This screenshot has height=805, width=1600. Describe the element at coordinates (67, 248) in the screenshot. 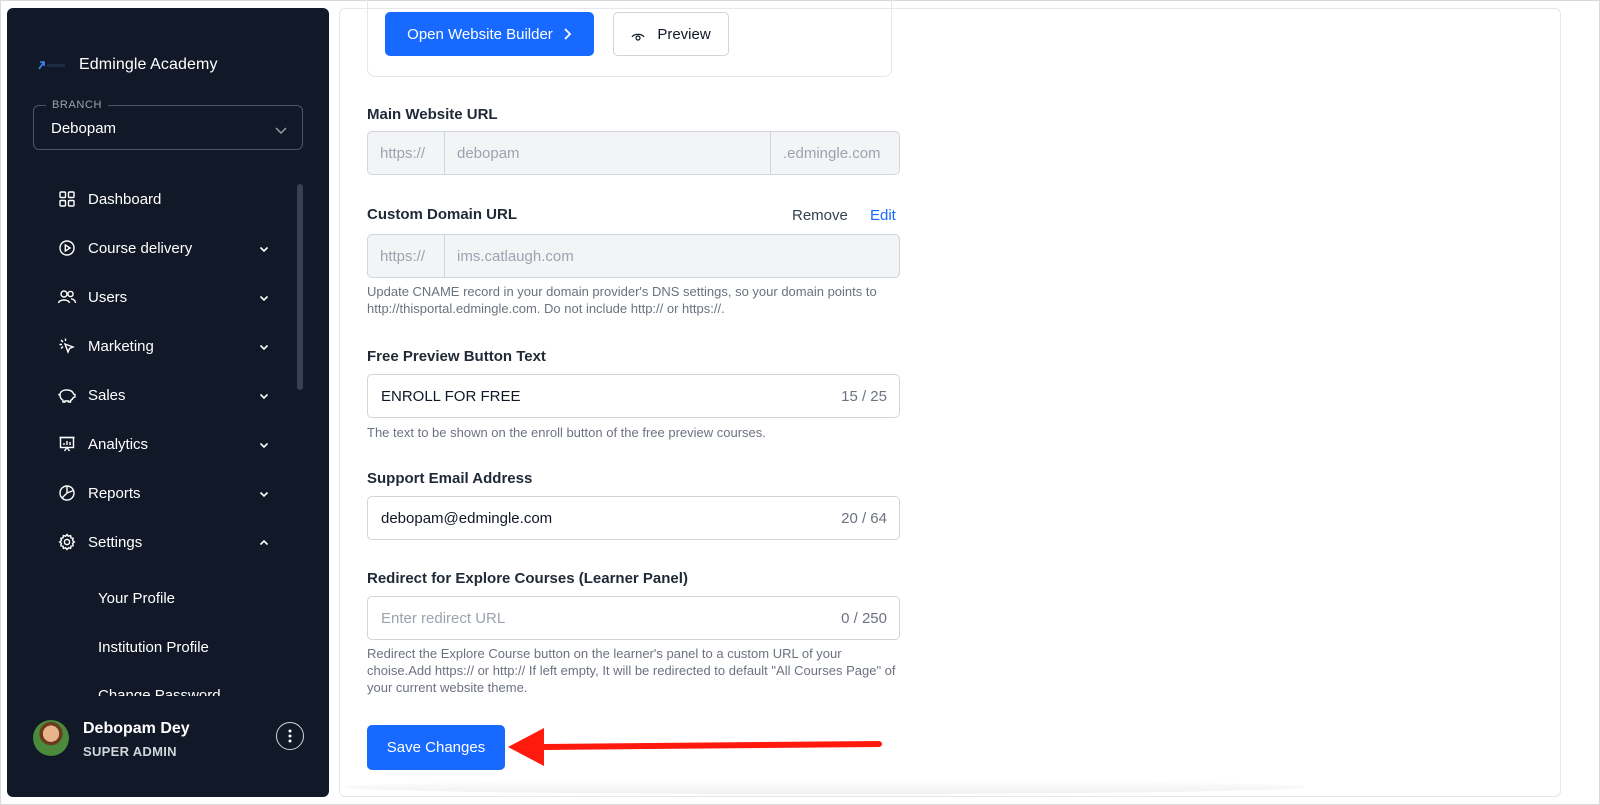

I see `play-circle-icon` at that location.